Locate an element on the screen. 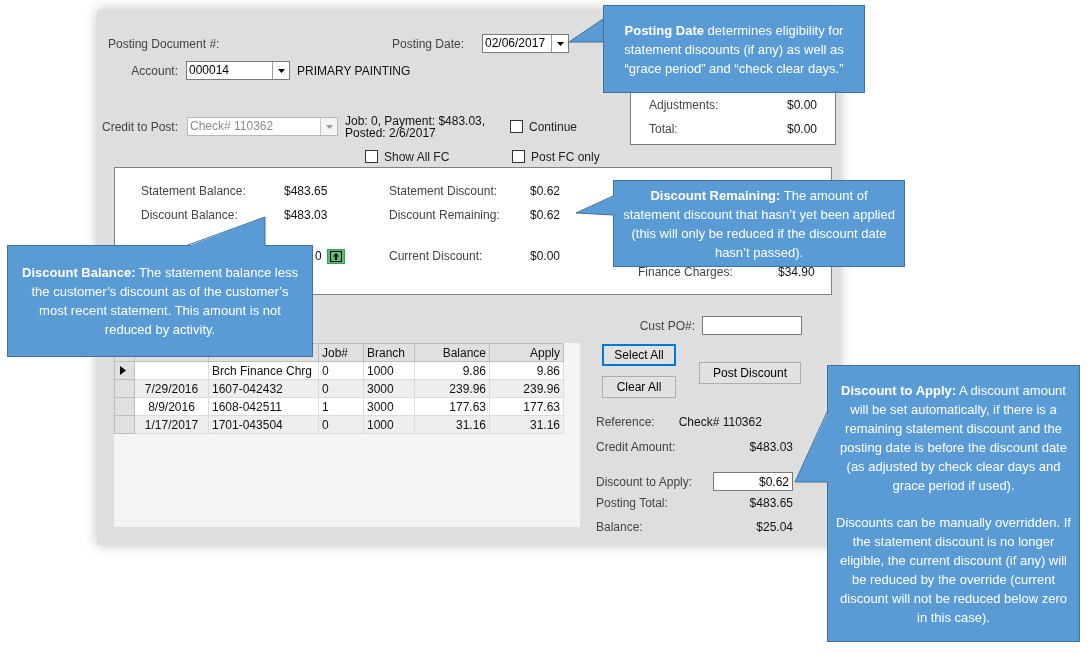  table-cell: 8/9/2016 is located at coordinates (171, 406).